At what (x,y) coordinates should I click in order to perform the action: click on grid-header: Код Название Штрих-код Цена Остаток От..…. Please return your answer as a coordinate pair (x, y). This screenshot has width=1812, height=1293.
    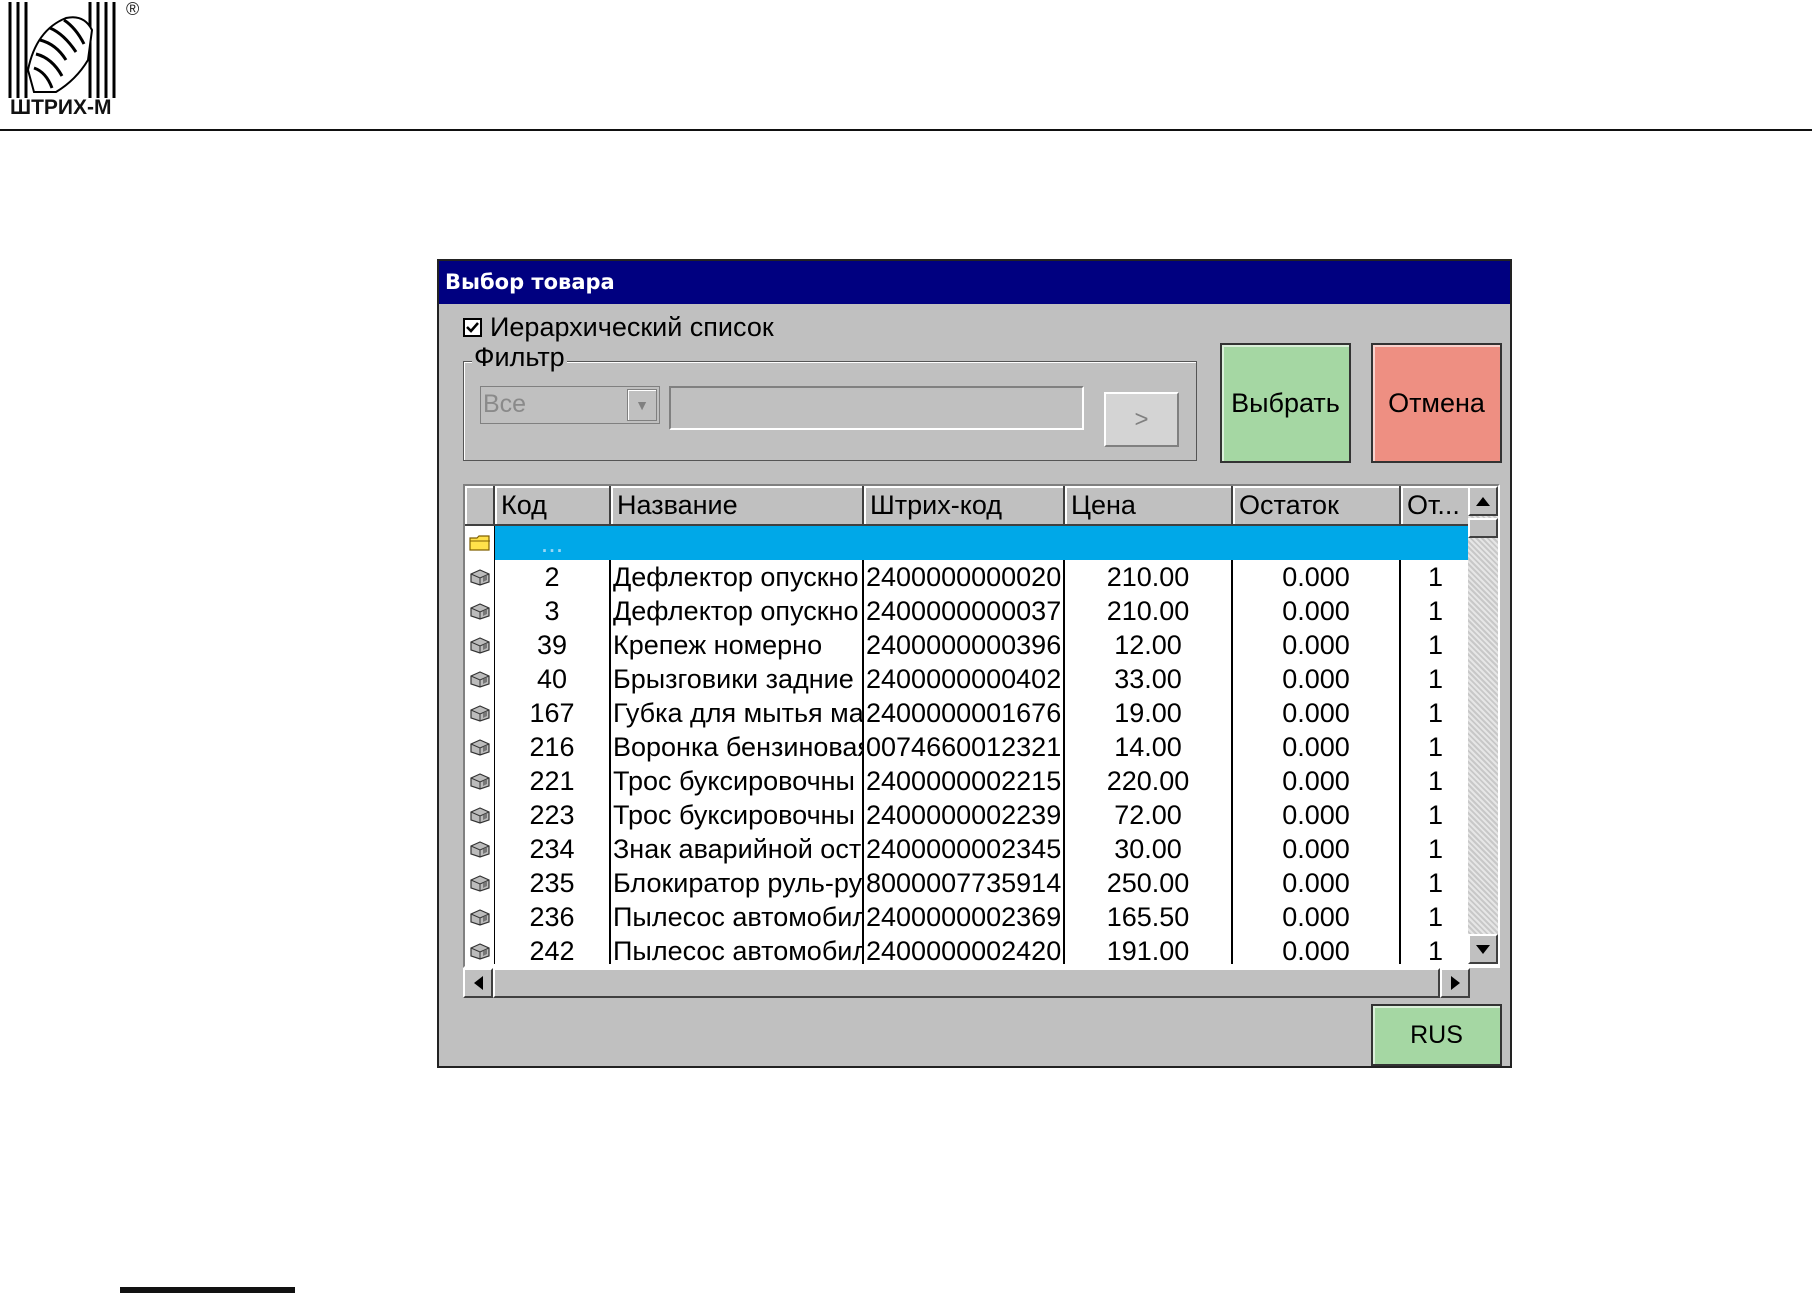
    Looking at the image, I should click on (968, 506).